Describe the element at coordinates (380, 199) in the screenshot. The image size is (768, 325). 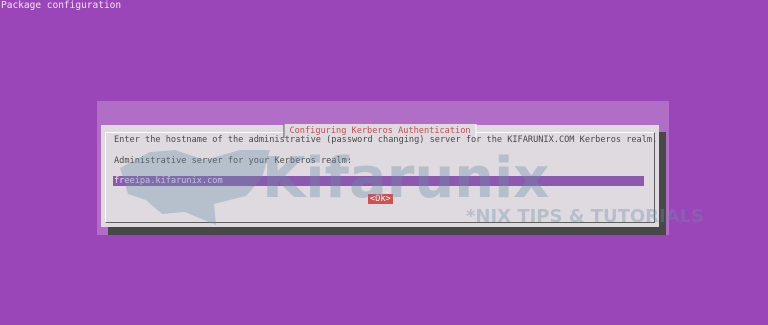
I see `ok-button: <Ok>` at that location.